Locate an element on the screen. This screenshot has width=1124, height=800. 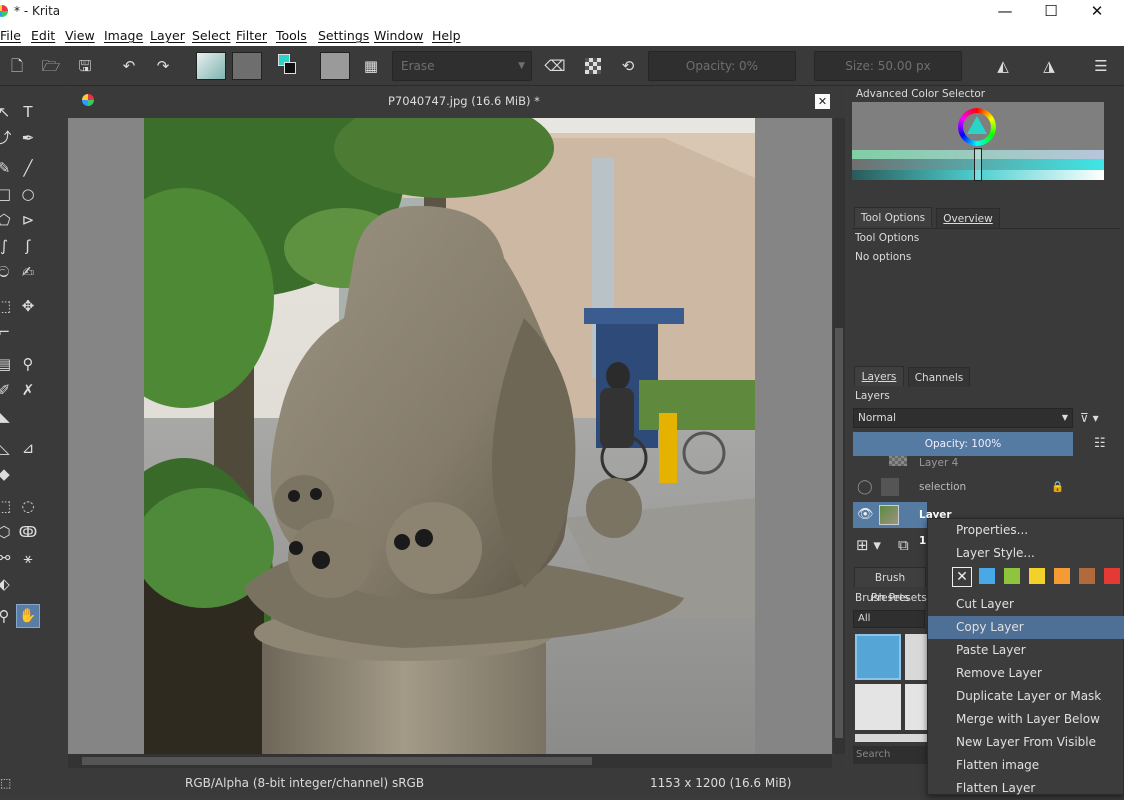
rect-select-icon: ⬚ is located at coordinates (7, 506).